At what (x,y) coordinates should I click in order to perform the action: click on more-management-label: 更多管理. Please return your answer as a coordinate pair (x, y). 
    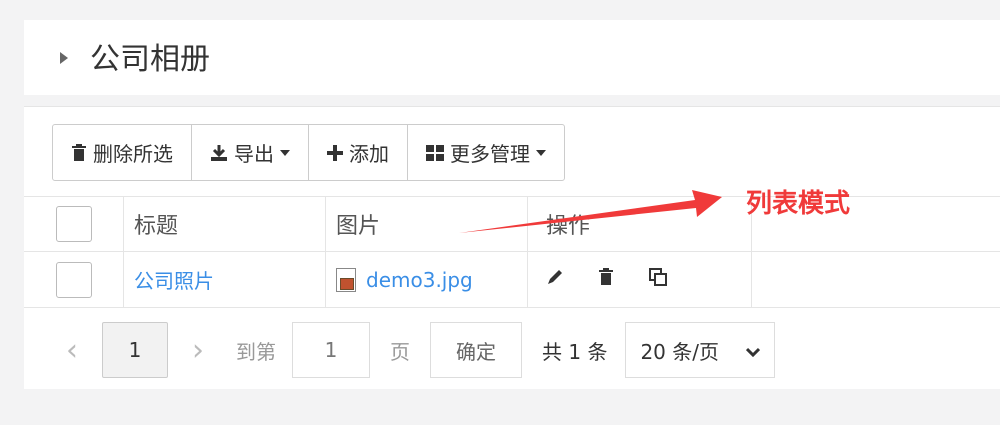
    Looking at the image, I should click on (490, 154).